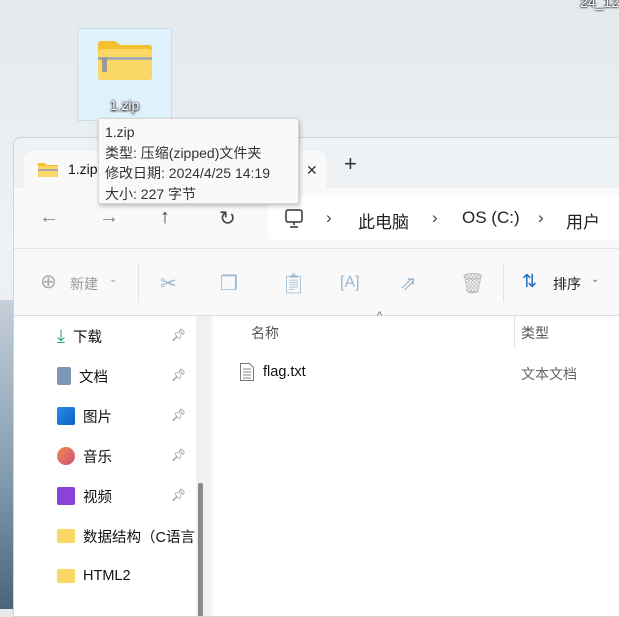 This screenshot has width=619, height=617. I want to click on desktop-wallpaper-edge, so click(7, 454).